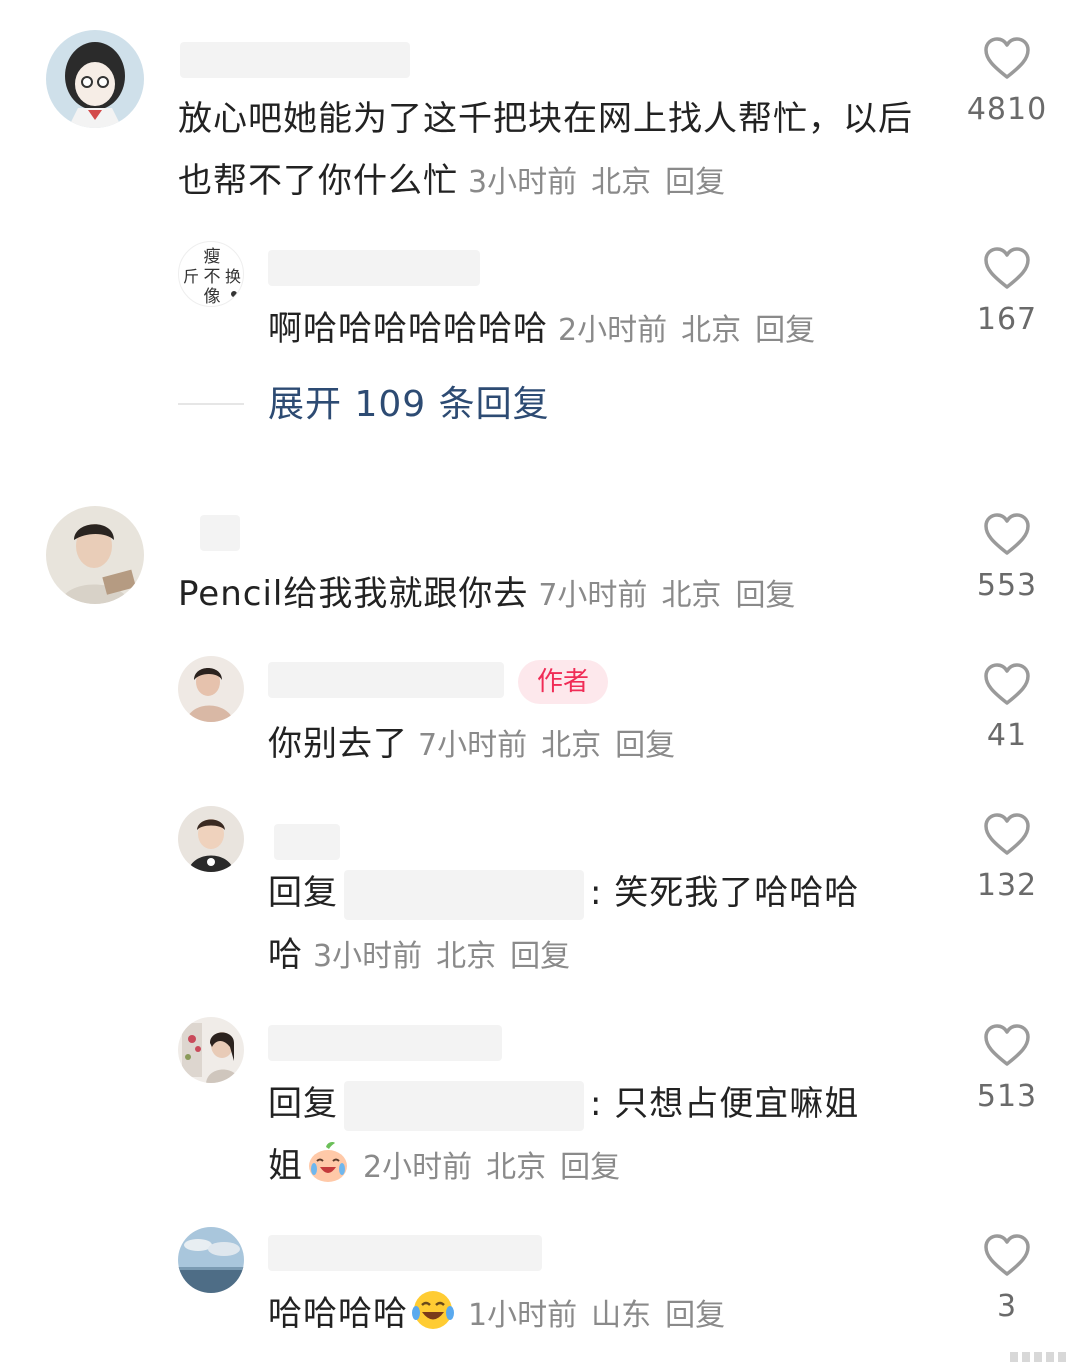  I want to click on sea-sky-avatar-icon, so click(211, 1260).